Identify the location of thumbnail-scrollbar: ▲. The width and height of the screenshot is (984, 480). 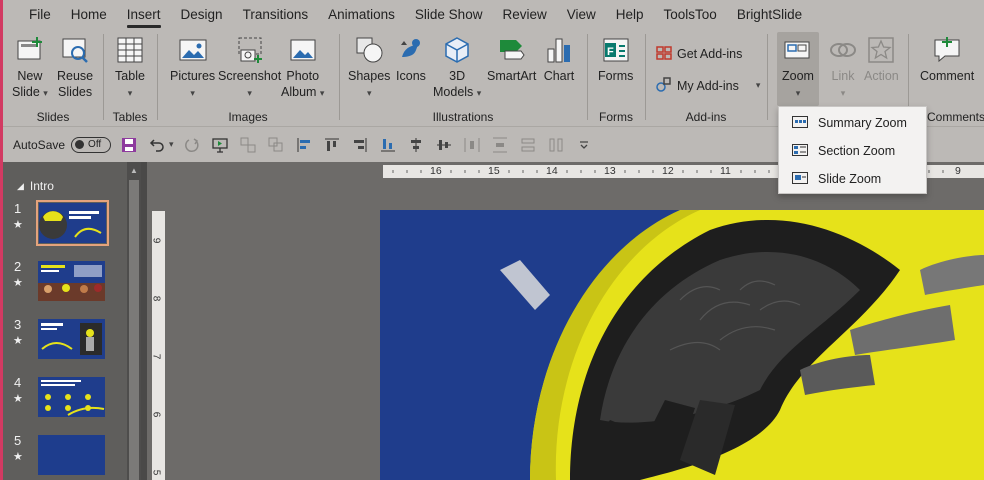
(134, 321).